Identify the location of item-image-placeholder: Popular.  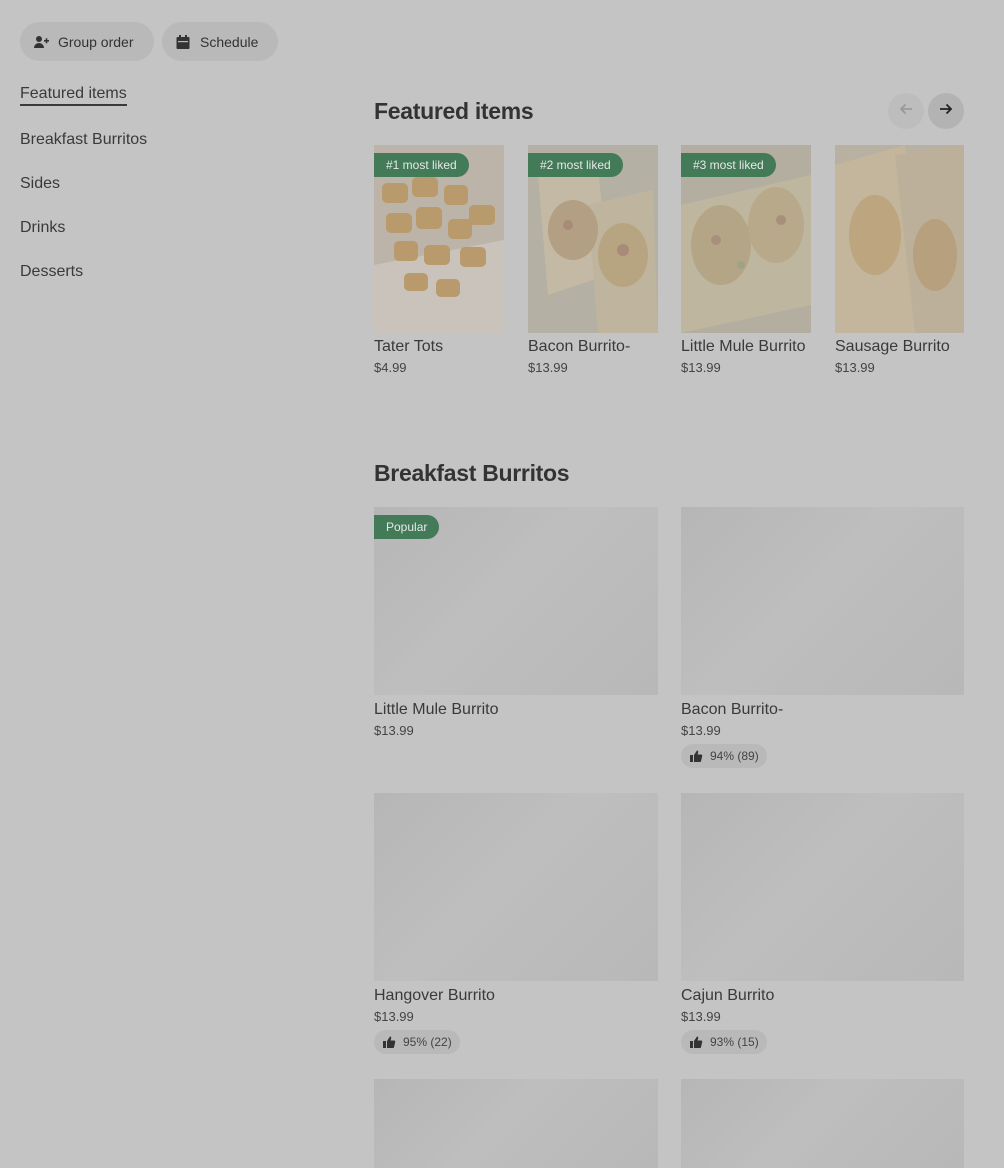
(516, 601).